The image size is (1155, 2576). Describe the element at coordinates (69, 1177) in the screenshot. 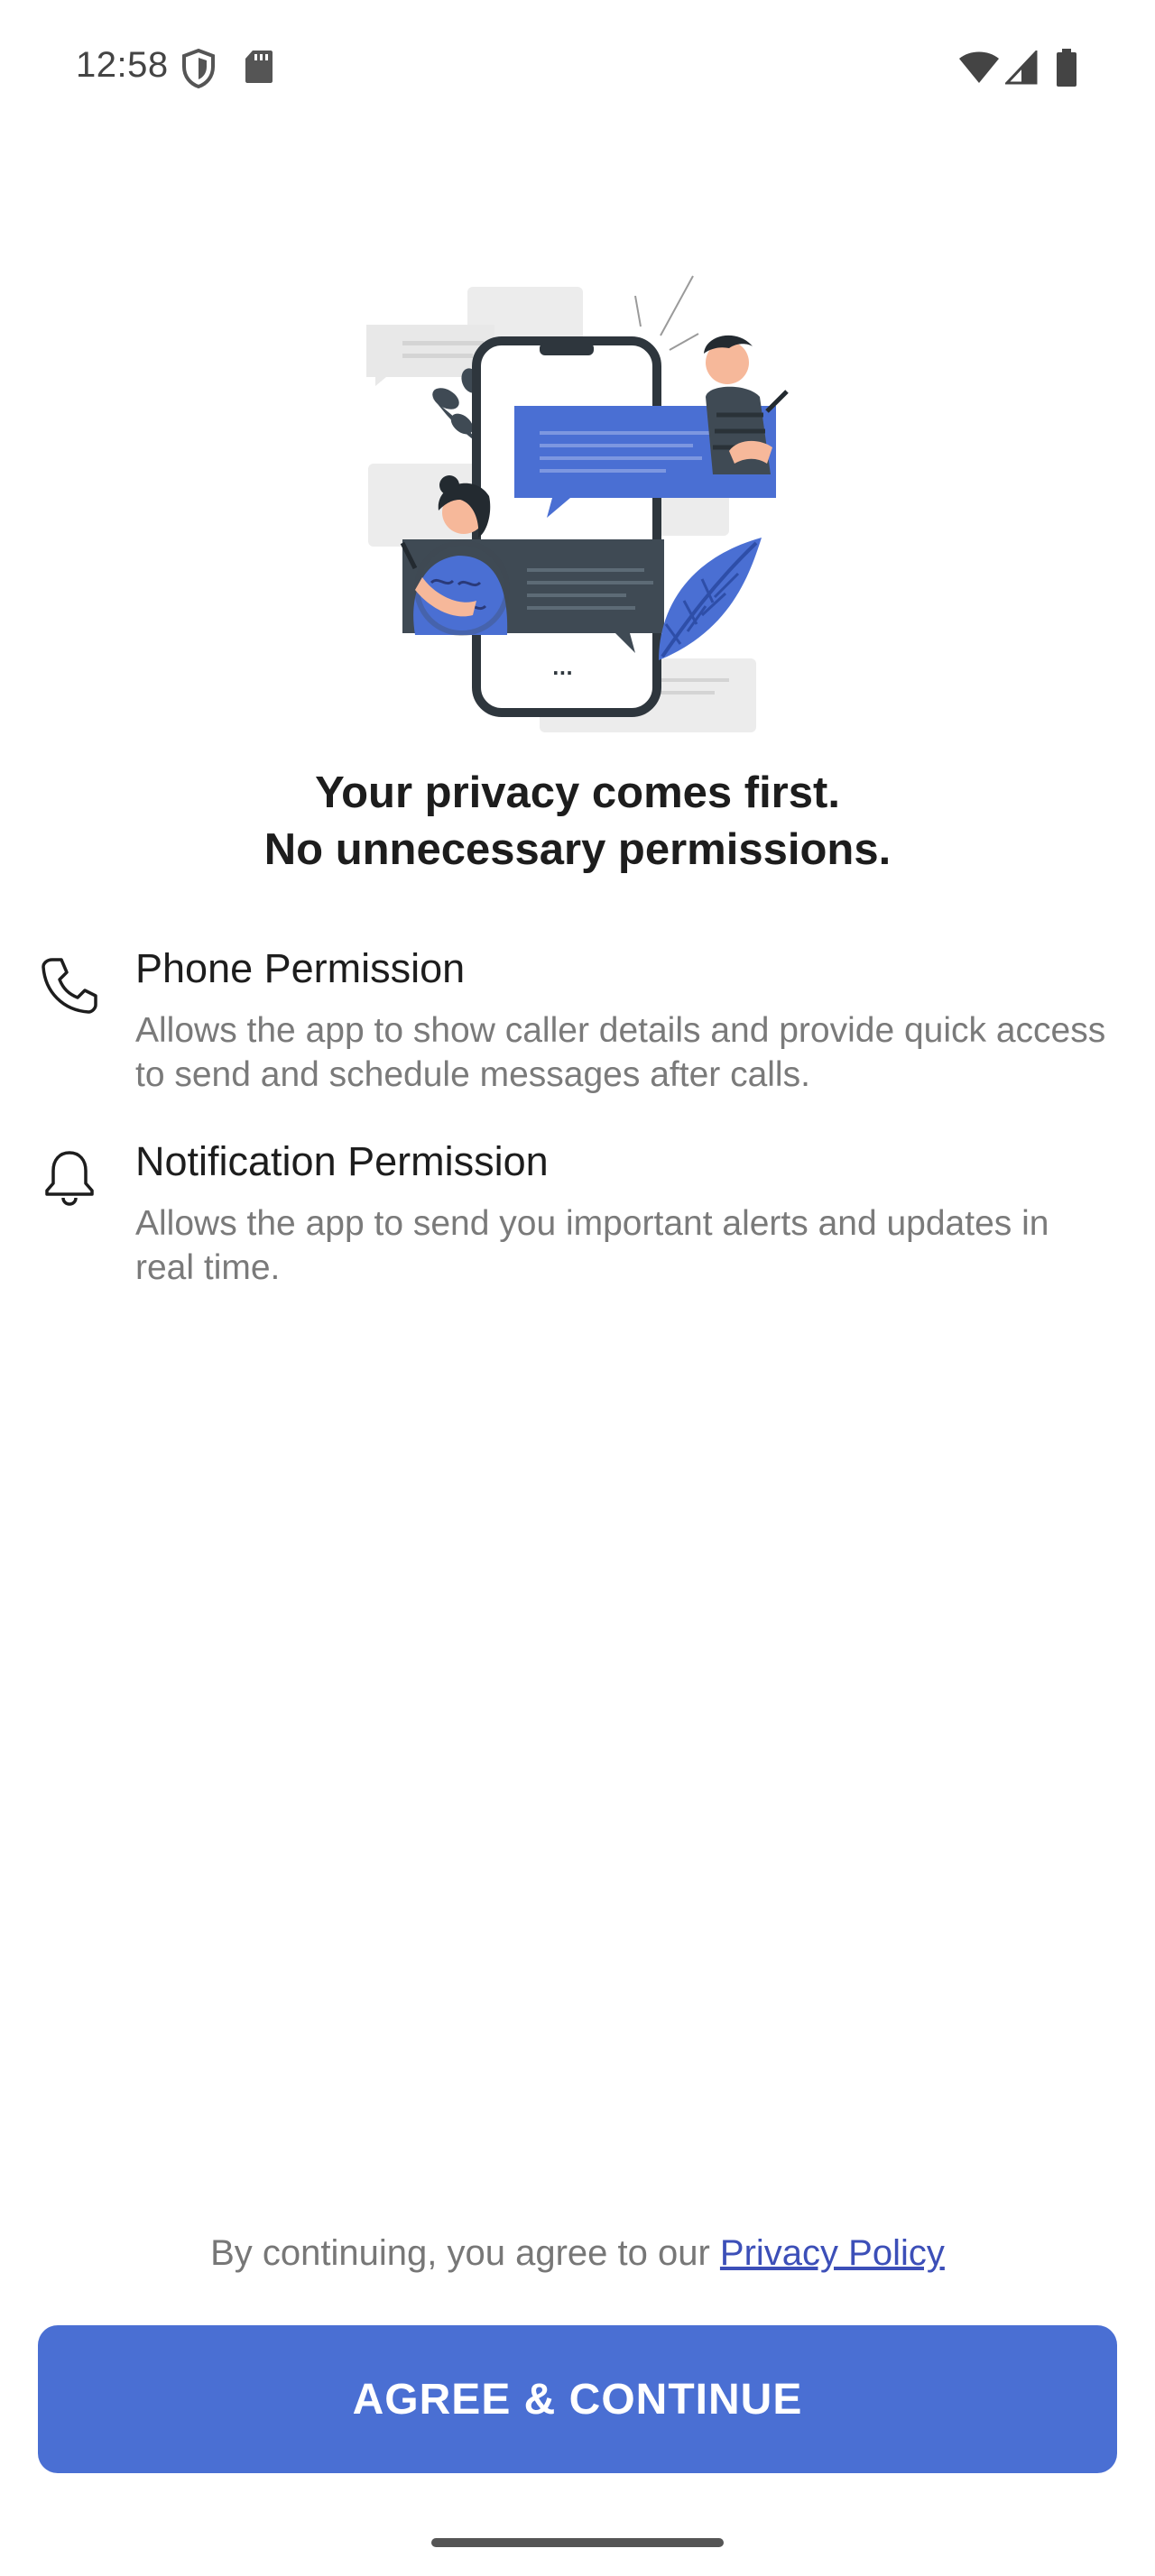

I see `bell-icon` at that location.